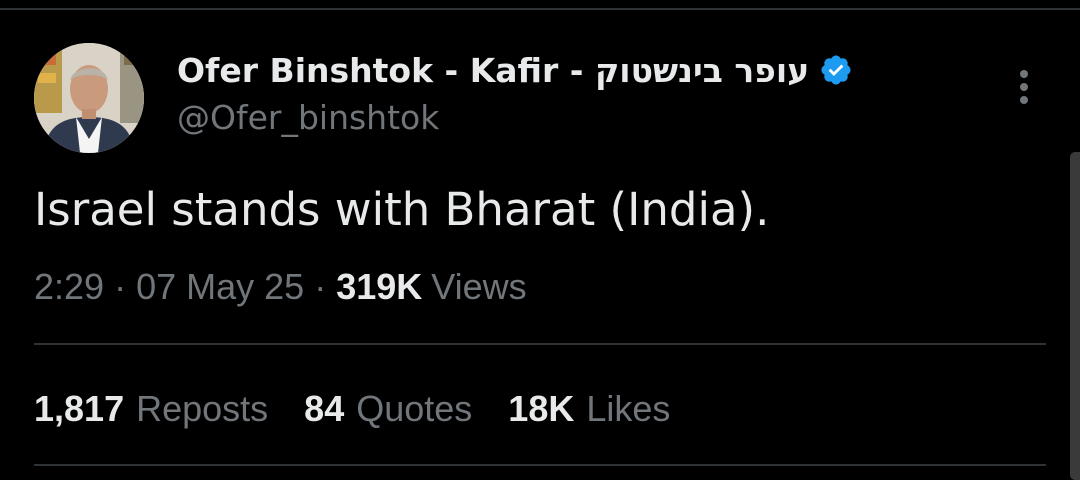 The height and width of the screenshot is (480, 1080). Describe the element at coordinates (414, 409) in the screenshot. I see `quotes-label: Quotes` at that location.